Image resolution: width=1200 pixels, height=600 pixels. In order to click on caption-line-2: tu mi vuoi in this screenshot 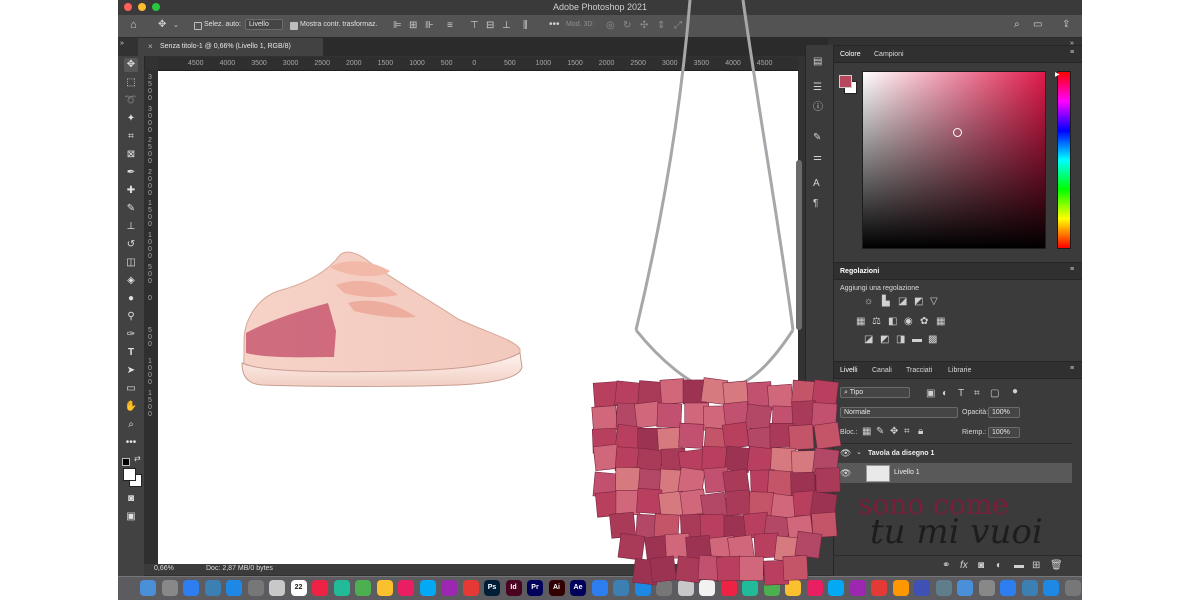, I will do `click(956, 532)`.